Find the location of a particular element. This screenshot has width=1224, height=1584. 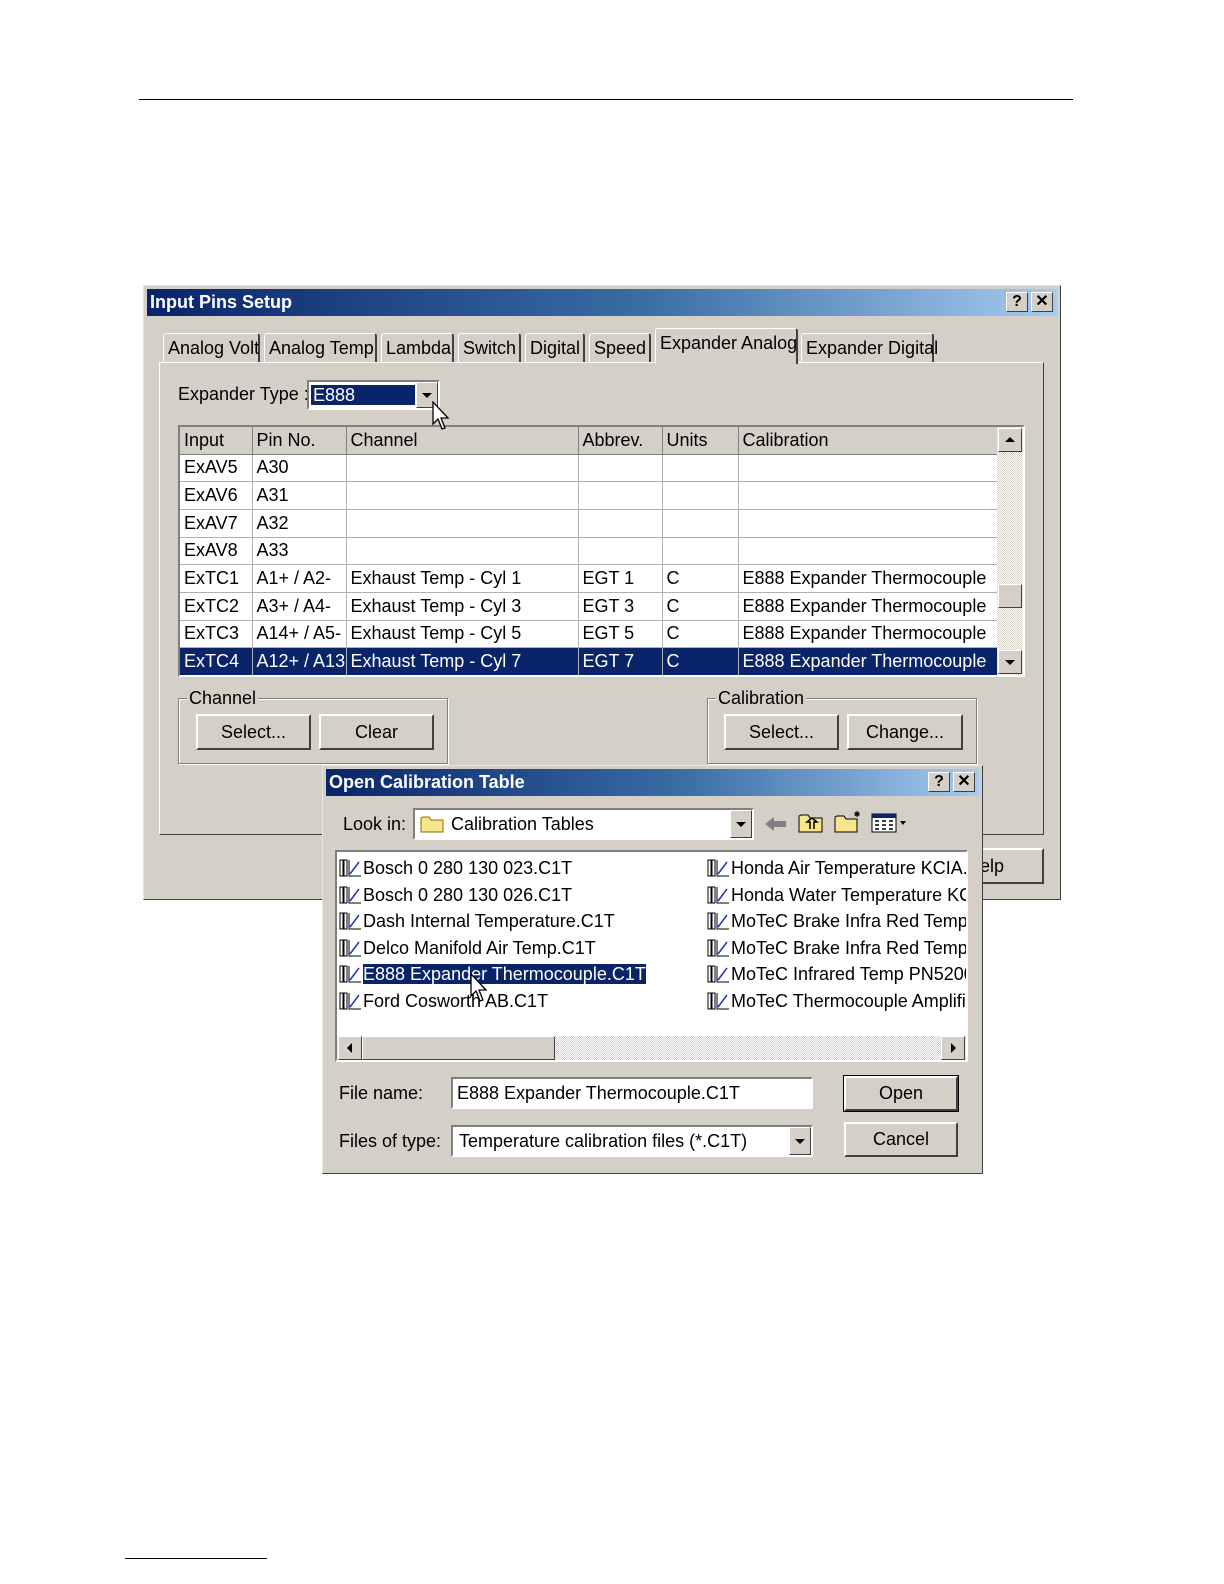

file-list-horizontal-scrollbar is located at coordinates (651, 1048).